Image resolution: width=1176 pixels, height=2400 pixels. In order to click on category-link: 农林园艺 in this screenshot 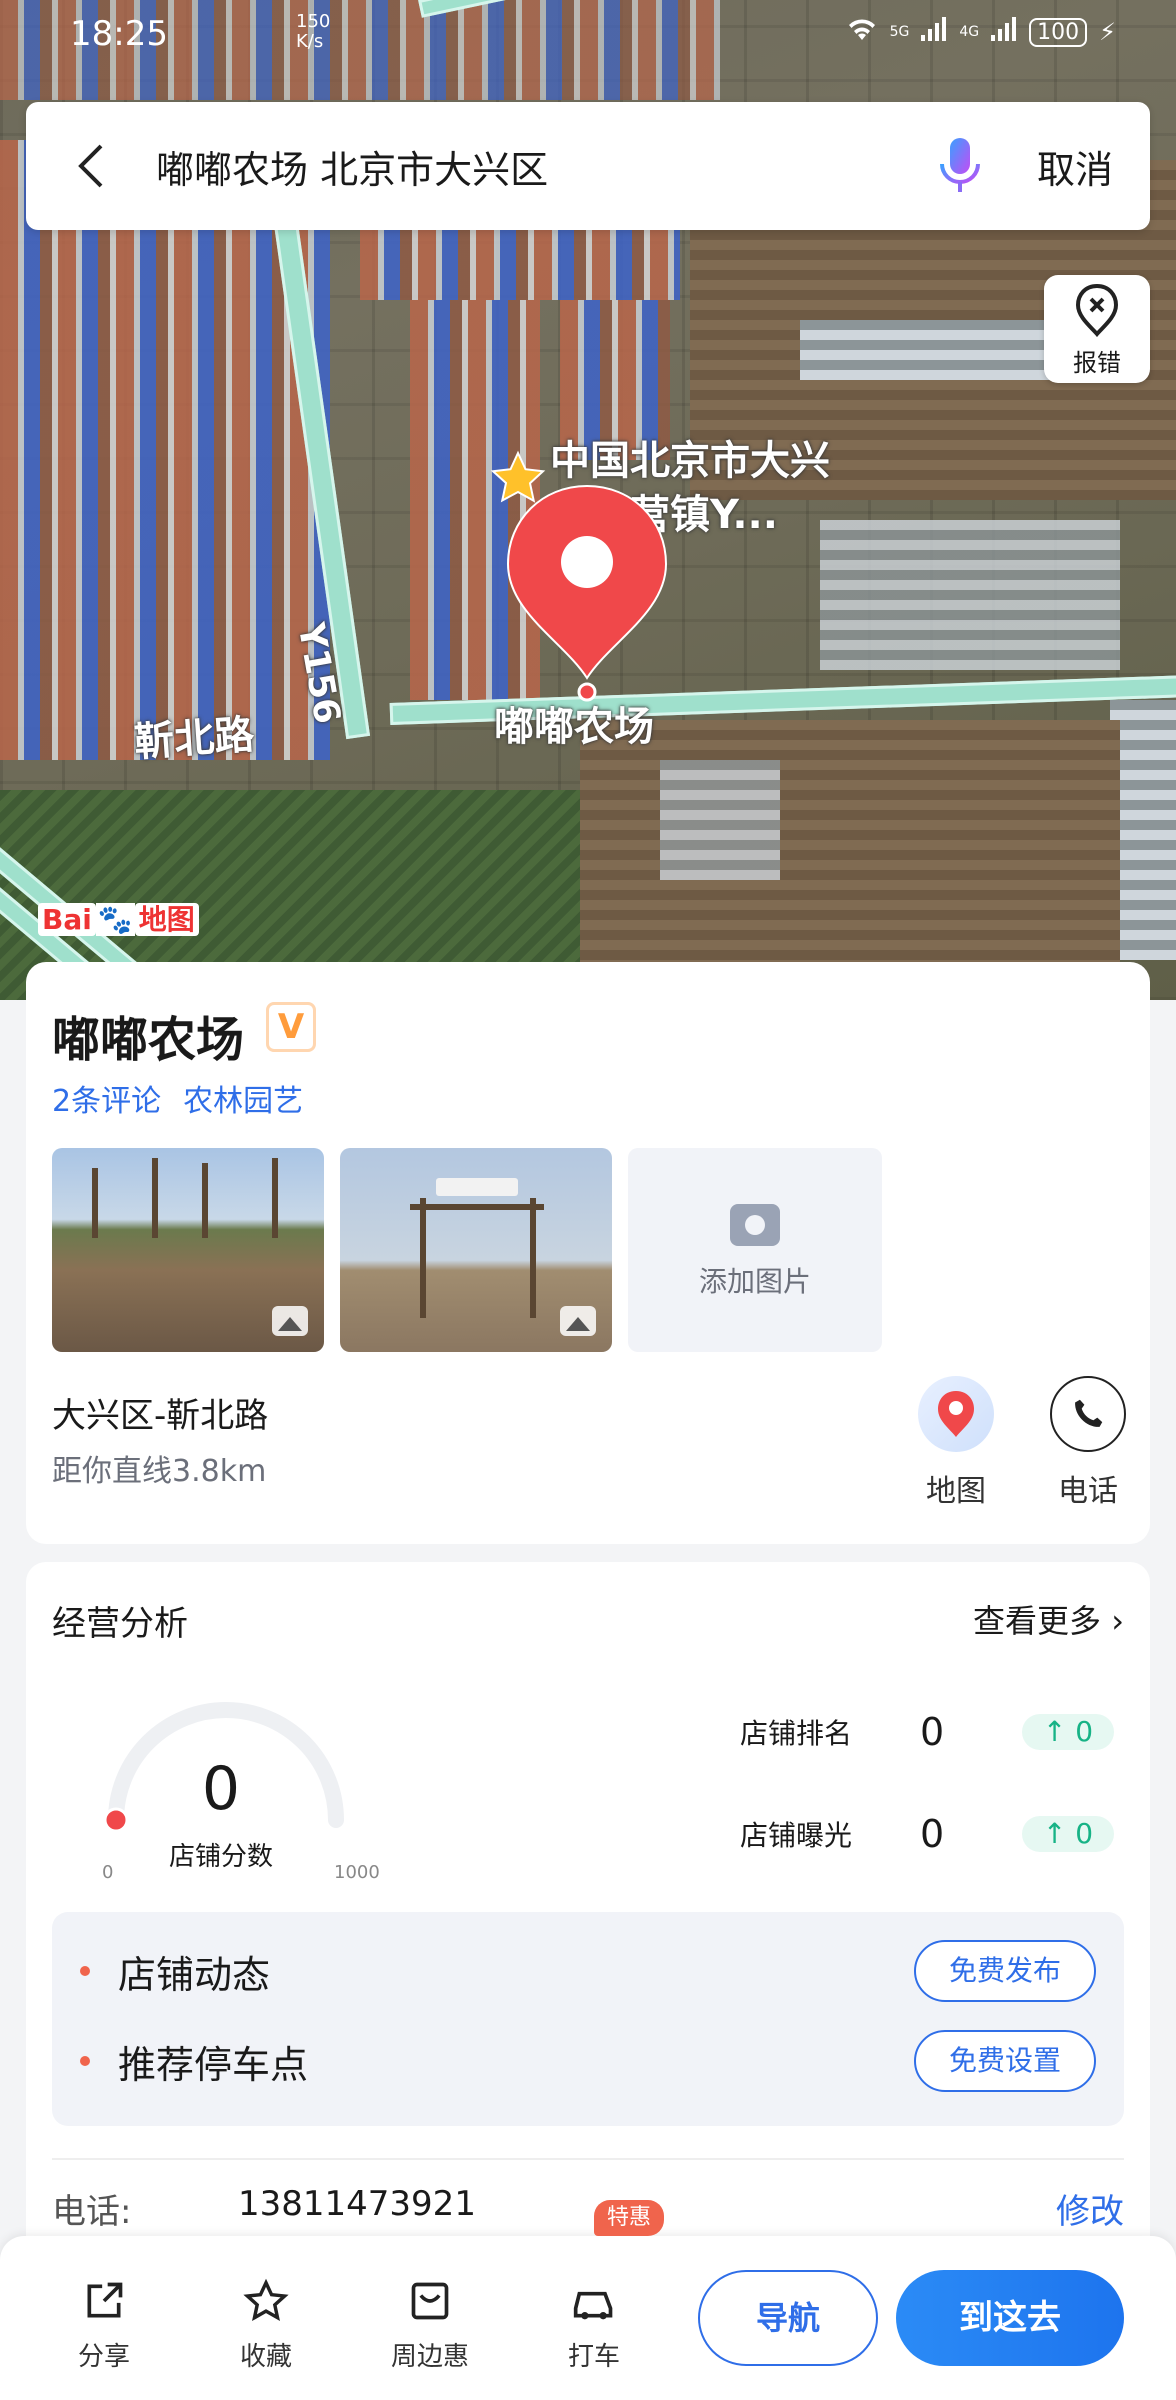, I will do `click(243, 1098)`.